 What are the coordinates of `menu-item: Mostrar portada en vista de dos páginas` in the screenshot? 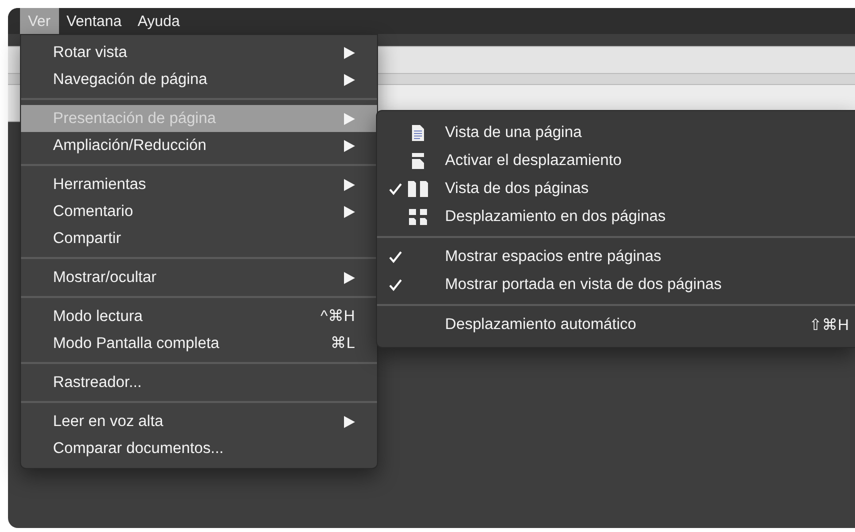 It's located at (616, 285).